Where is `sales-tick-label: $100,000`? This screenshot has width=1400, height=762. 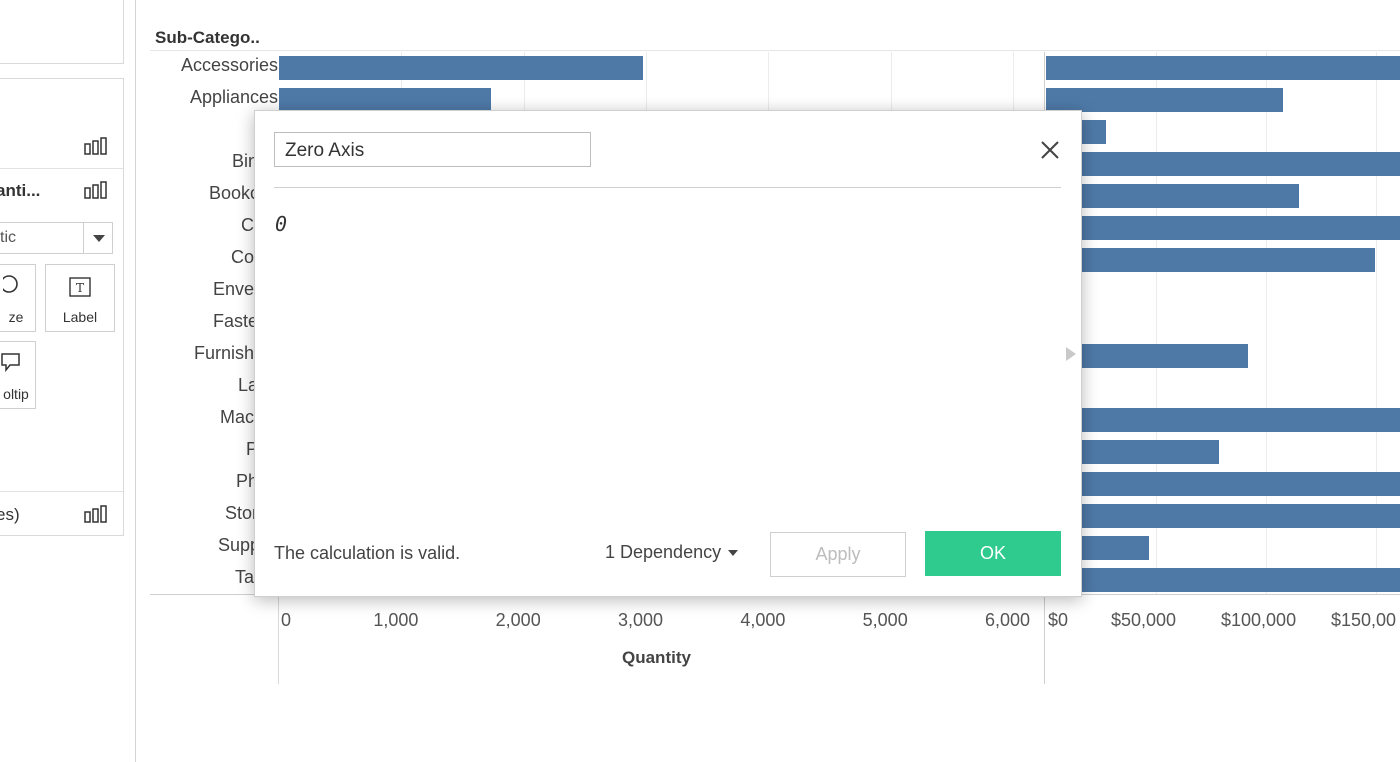 sales-tick-label: $100,000 is located at coordinates (1259, 620).